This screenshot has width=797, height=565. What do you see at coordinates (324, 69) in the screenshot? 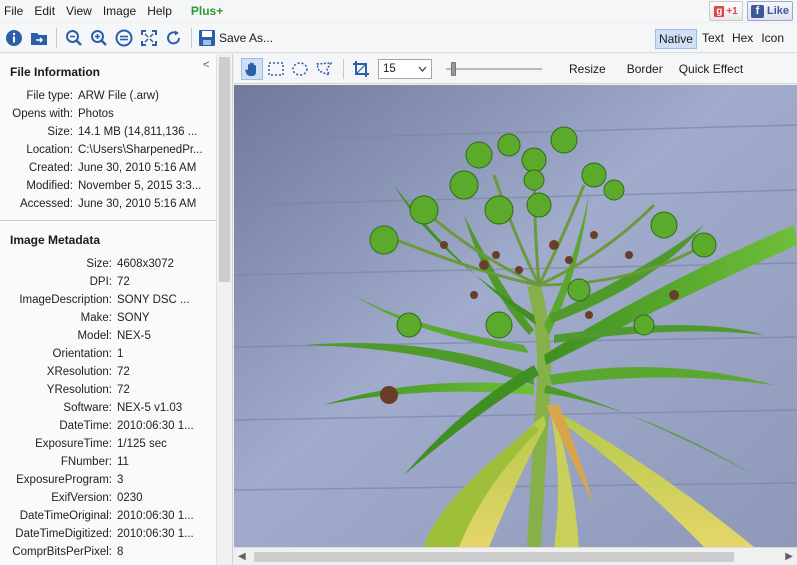
I see `lasso-select-icon` at bounding box center [324, 69].